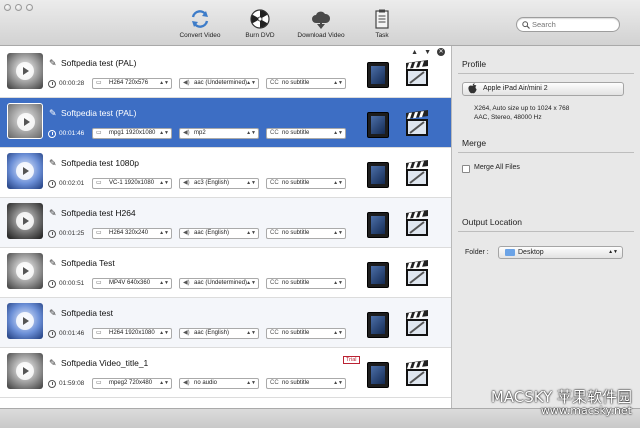 This screenshot has width=640, height=428. Describe the element at coordinates (100, 163) in the screenshot. I see `file-title: Softpedia test 1080p` at that location.